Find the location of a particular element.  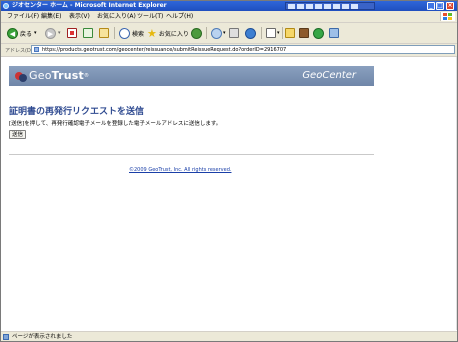

messenger-button is located at coordinates (318, 33).